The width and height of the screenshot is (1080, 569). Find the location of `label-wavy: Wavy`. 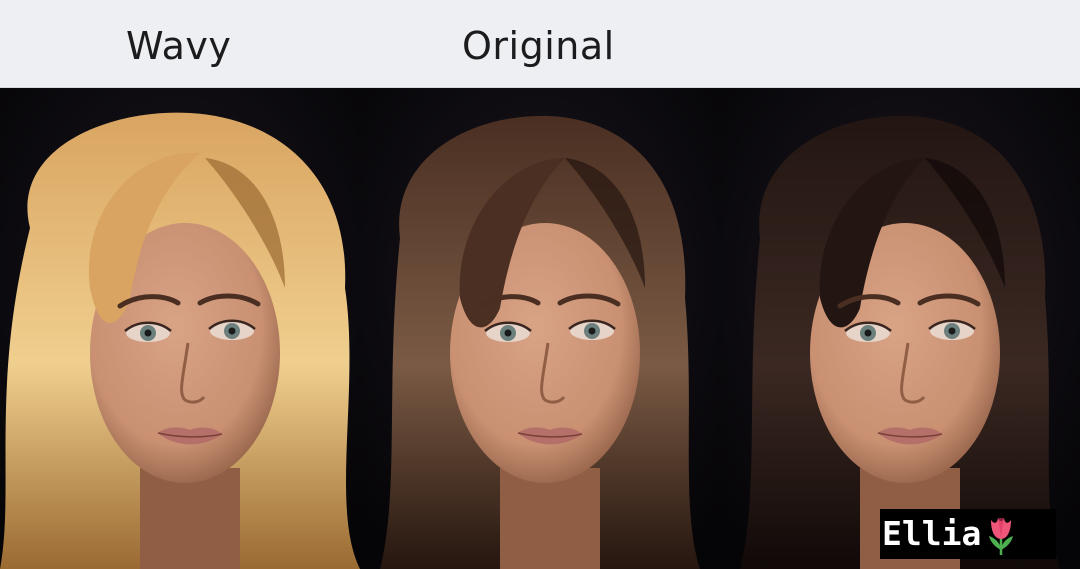

label-wavy: Wavy is located at coordinates (179, 46).